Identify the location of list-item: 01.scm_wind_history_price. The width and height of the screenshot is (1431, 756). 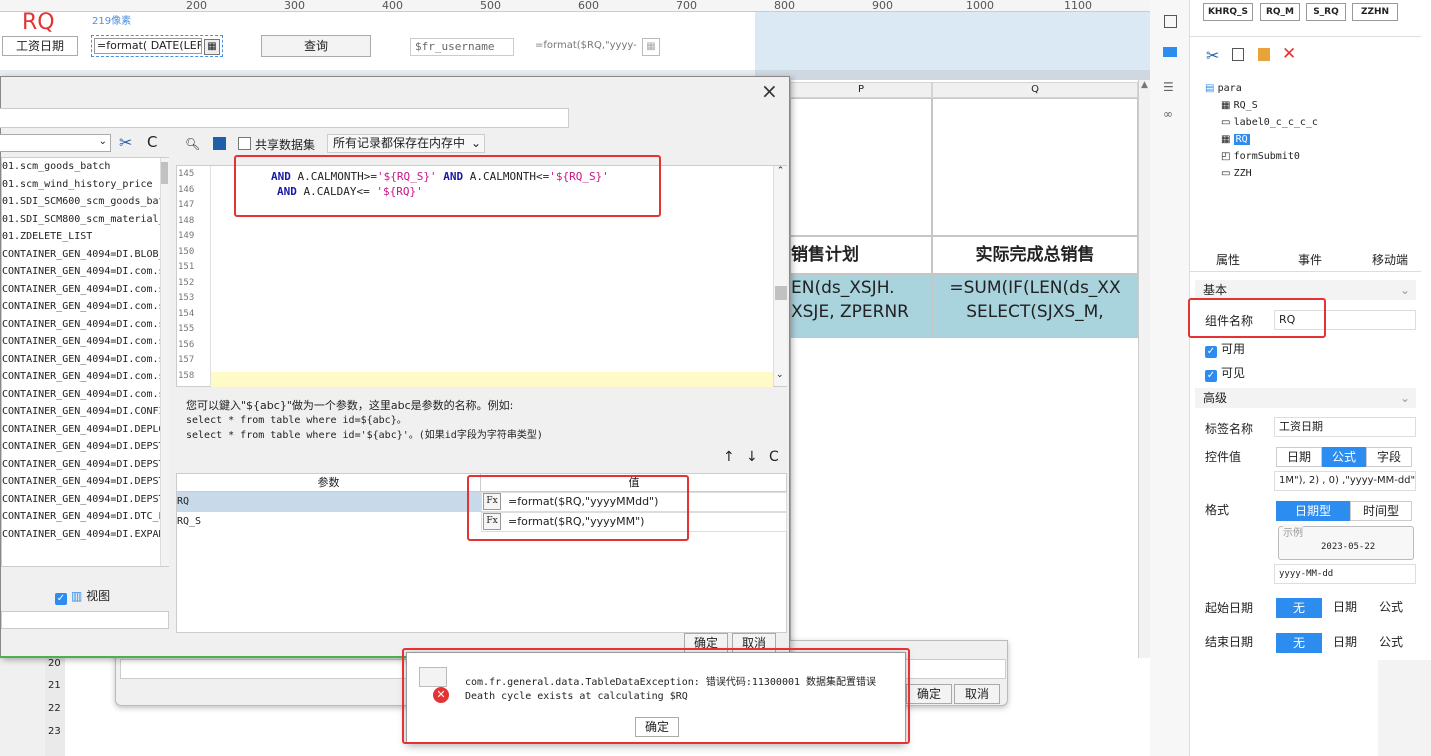
(81, 184).